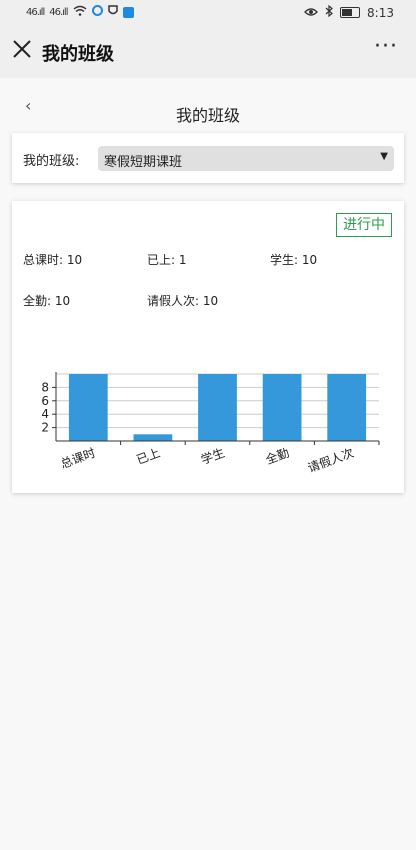  Describe the element at coordinates (97, 12) in the screenshot. I see `app-notification-icon` at that location.